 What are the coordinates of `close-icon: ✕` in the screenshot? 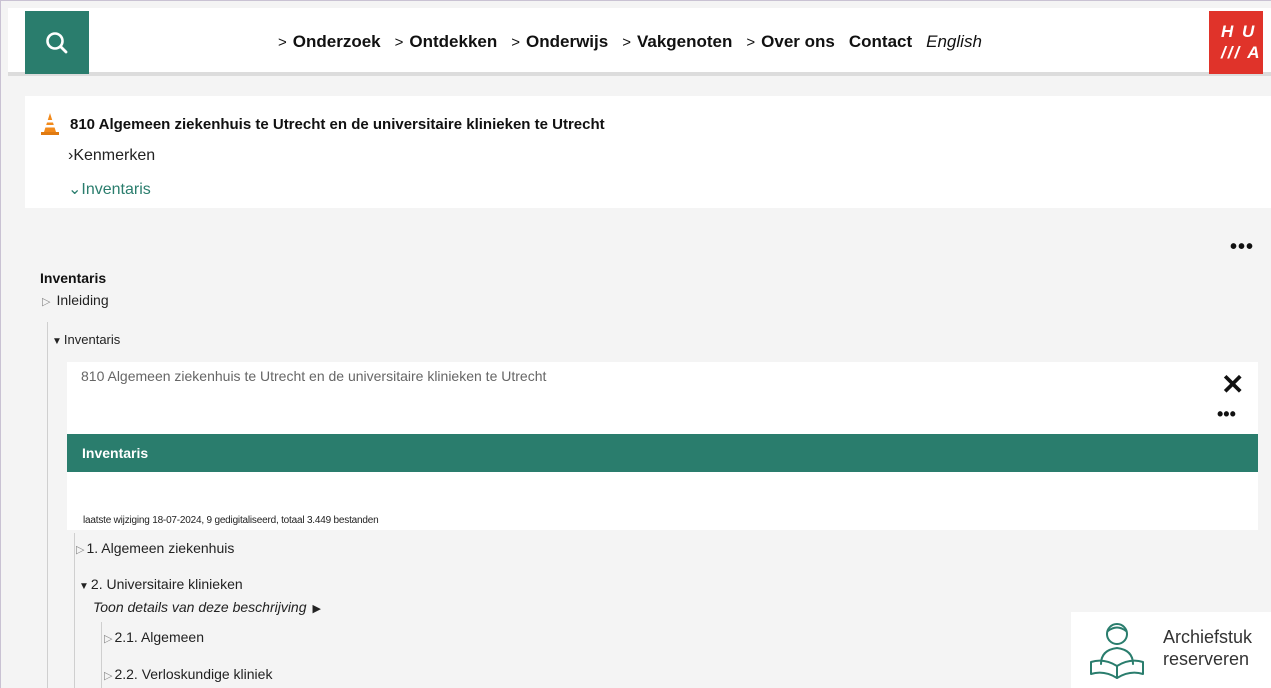 It's located at (1232, 384).